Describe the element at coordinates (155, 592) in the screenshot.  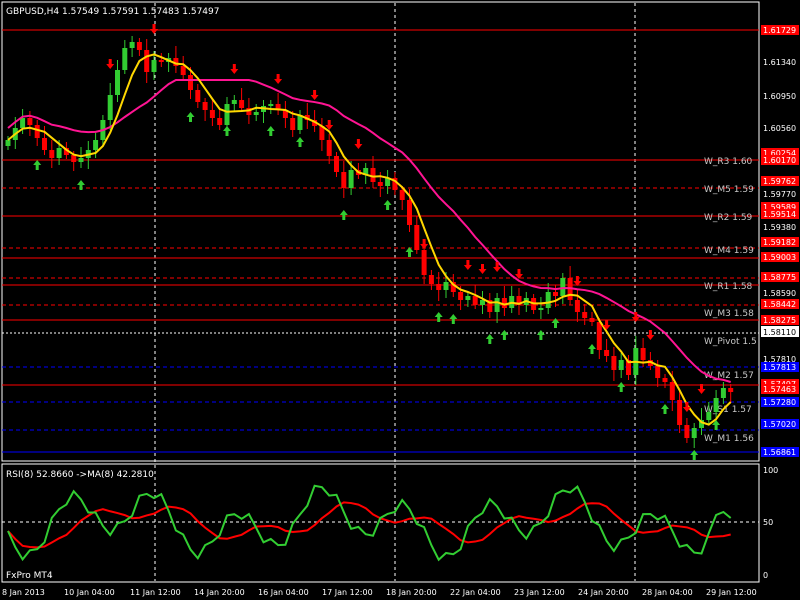
I see `date-label: 11 Jan 12:00` at that location.